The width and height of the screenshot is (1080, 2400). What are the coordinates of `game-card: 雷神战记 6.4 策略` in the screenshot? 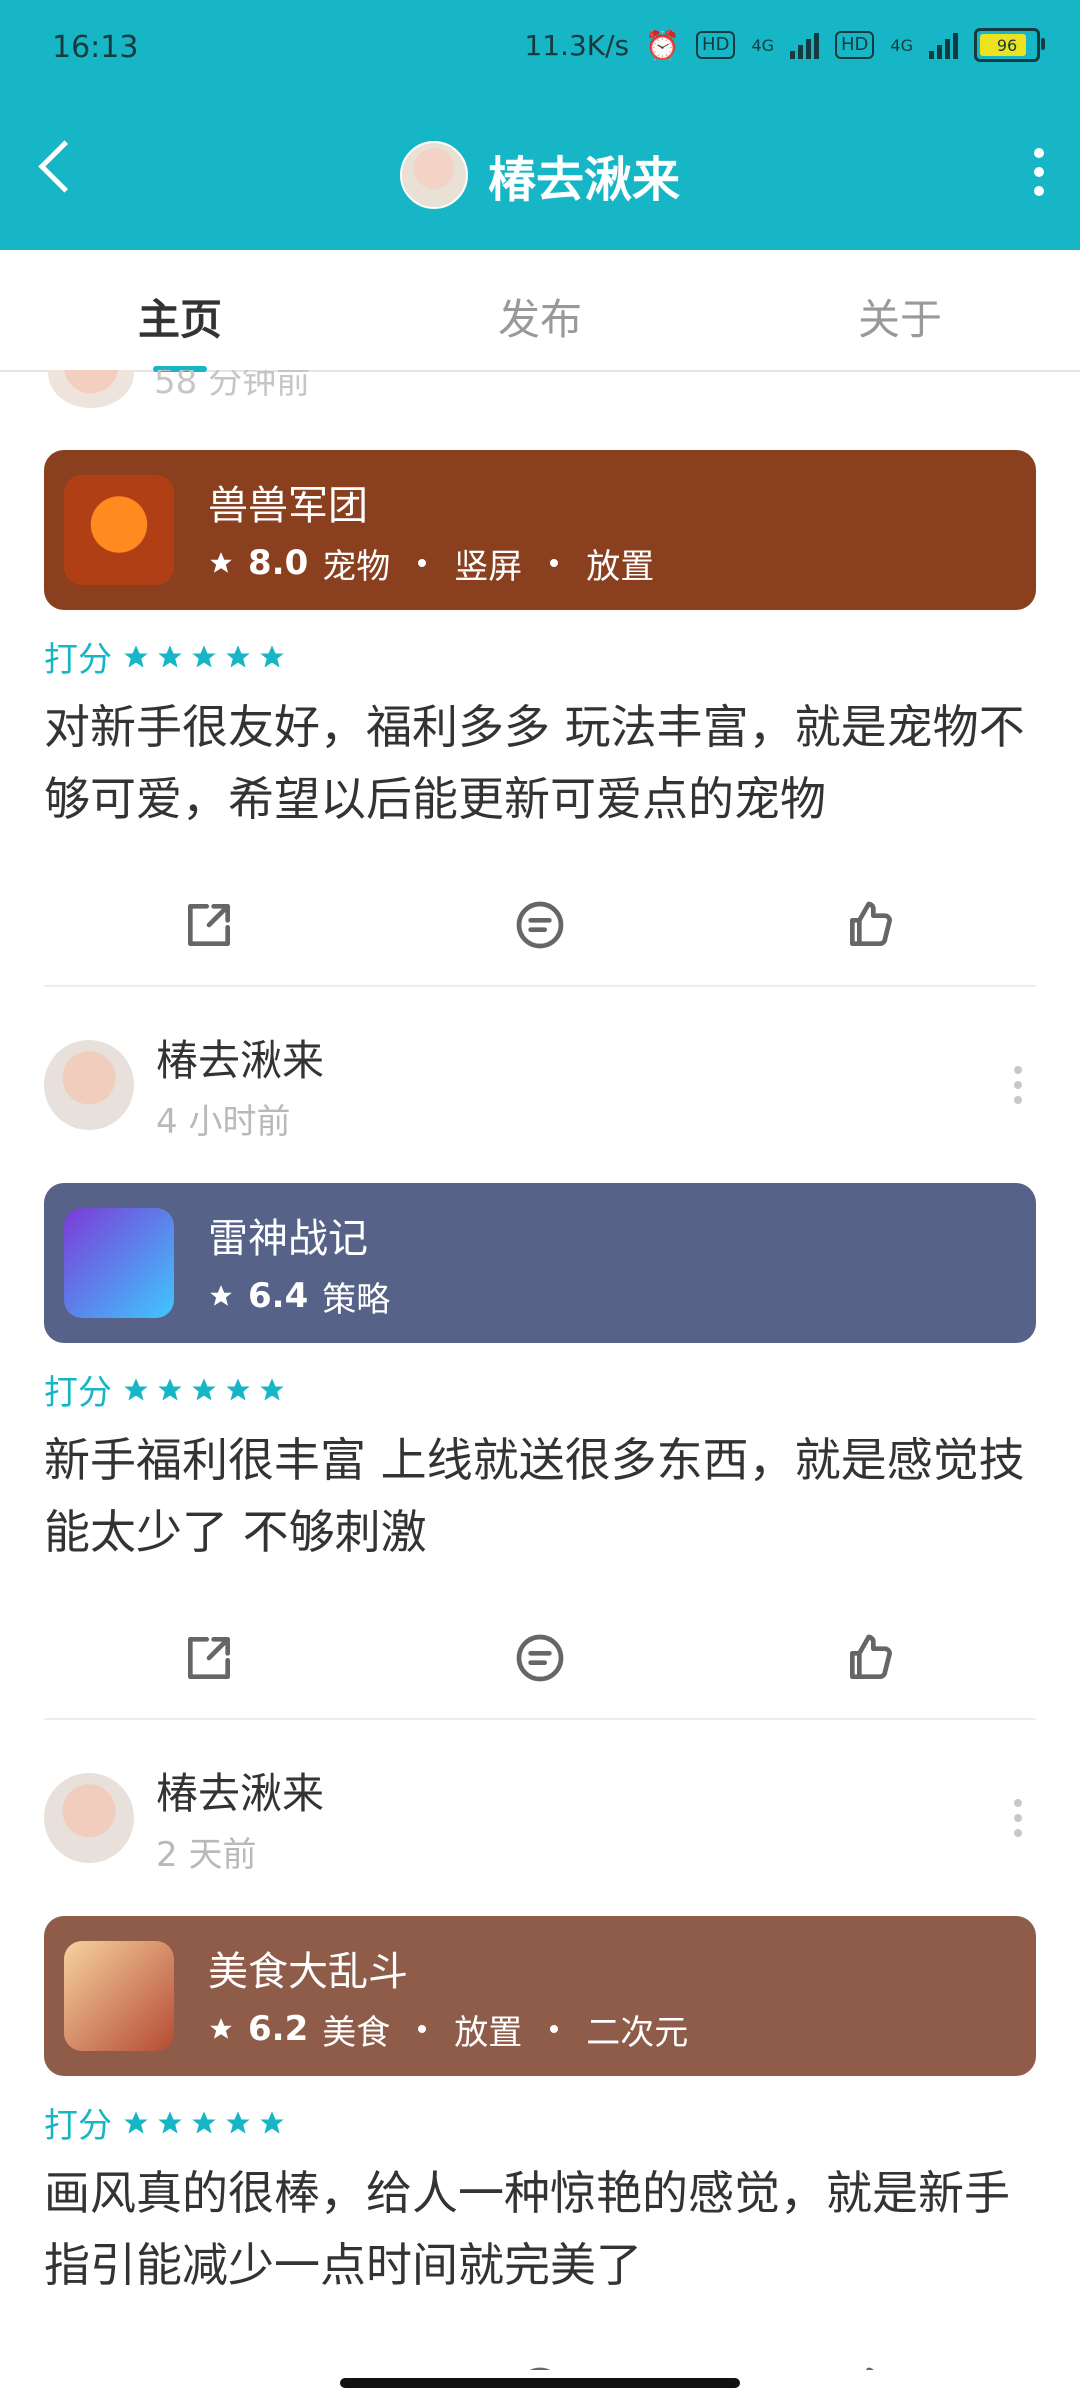 It's located at (540, 1263).